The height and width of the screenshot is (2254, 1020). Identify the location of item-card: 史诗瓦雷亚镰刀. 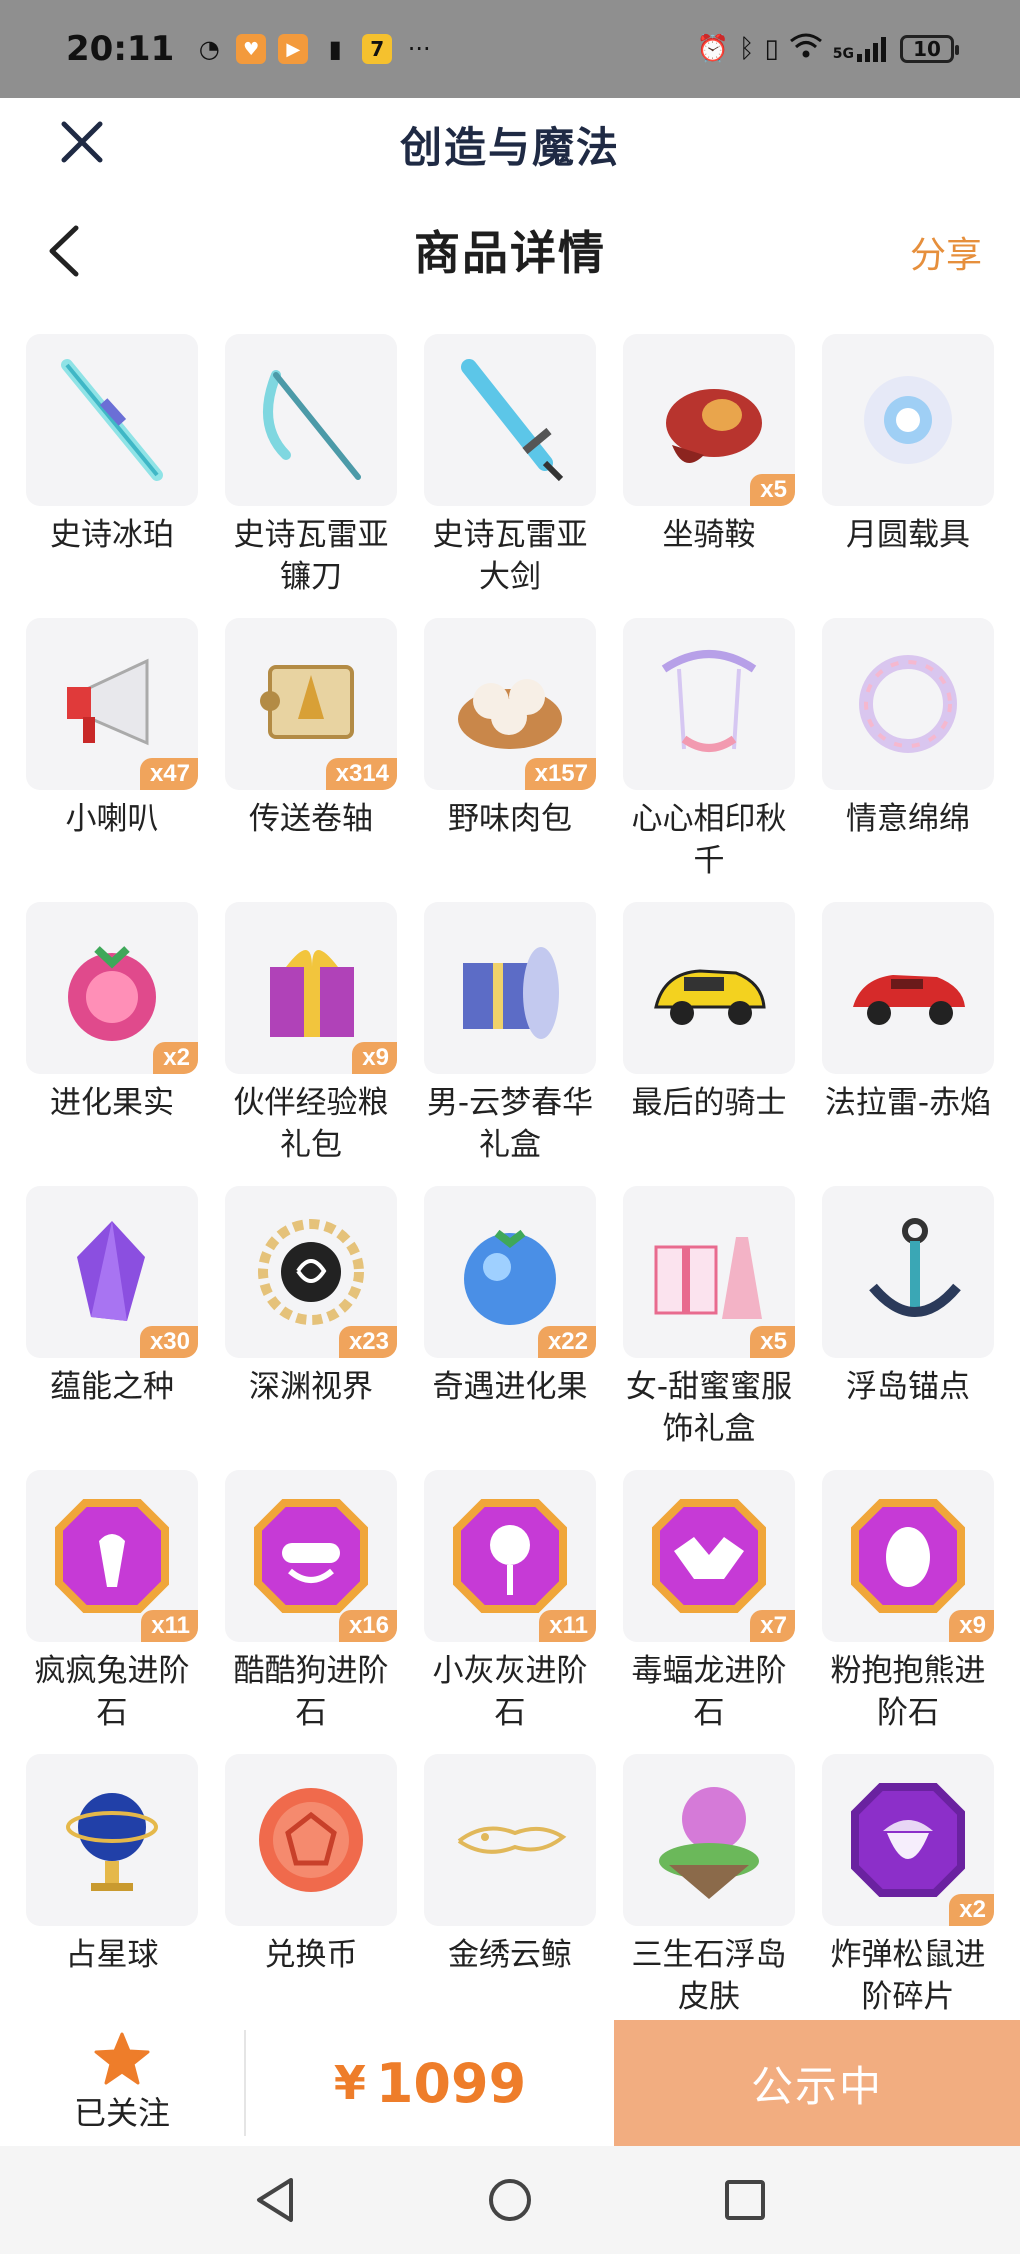
(311, 465).